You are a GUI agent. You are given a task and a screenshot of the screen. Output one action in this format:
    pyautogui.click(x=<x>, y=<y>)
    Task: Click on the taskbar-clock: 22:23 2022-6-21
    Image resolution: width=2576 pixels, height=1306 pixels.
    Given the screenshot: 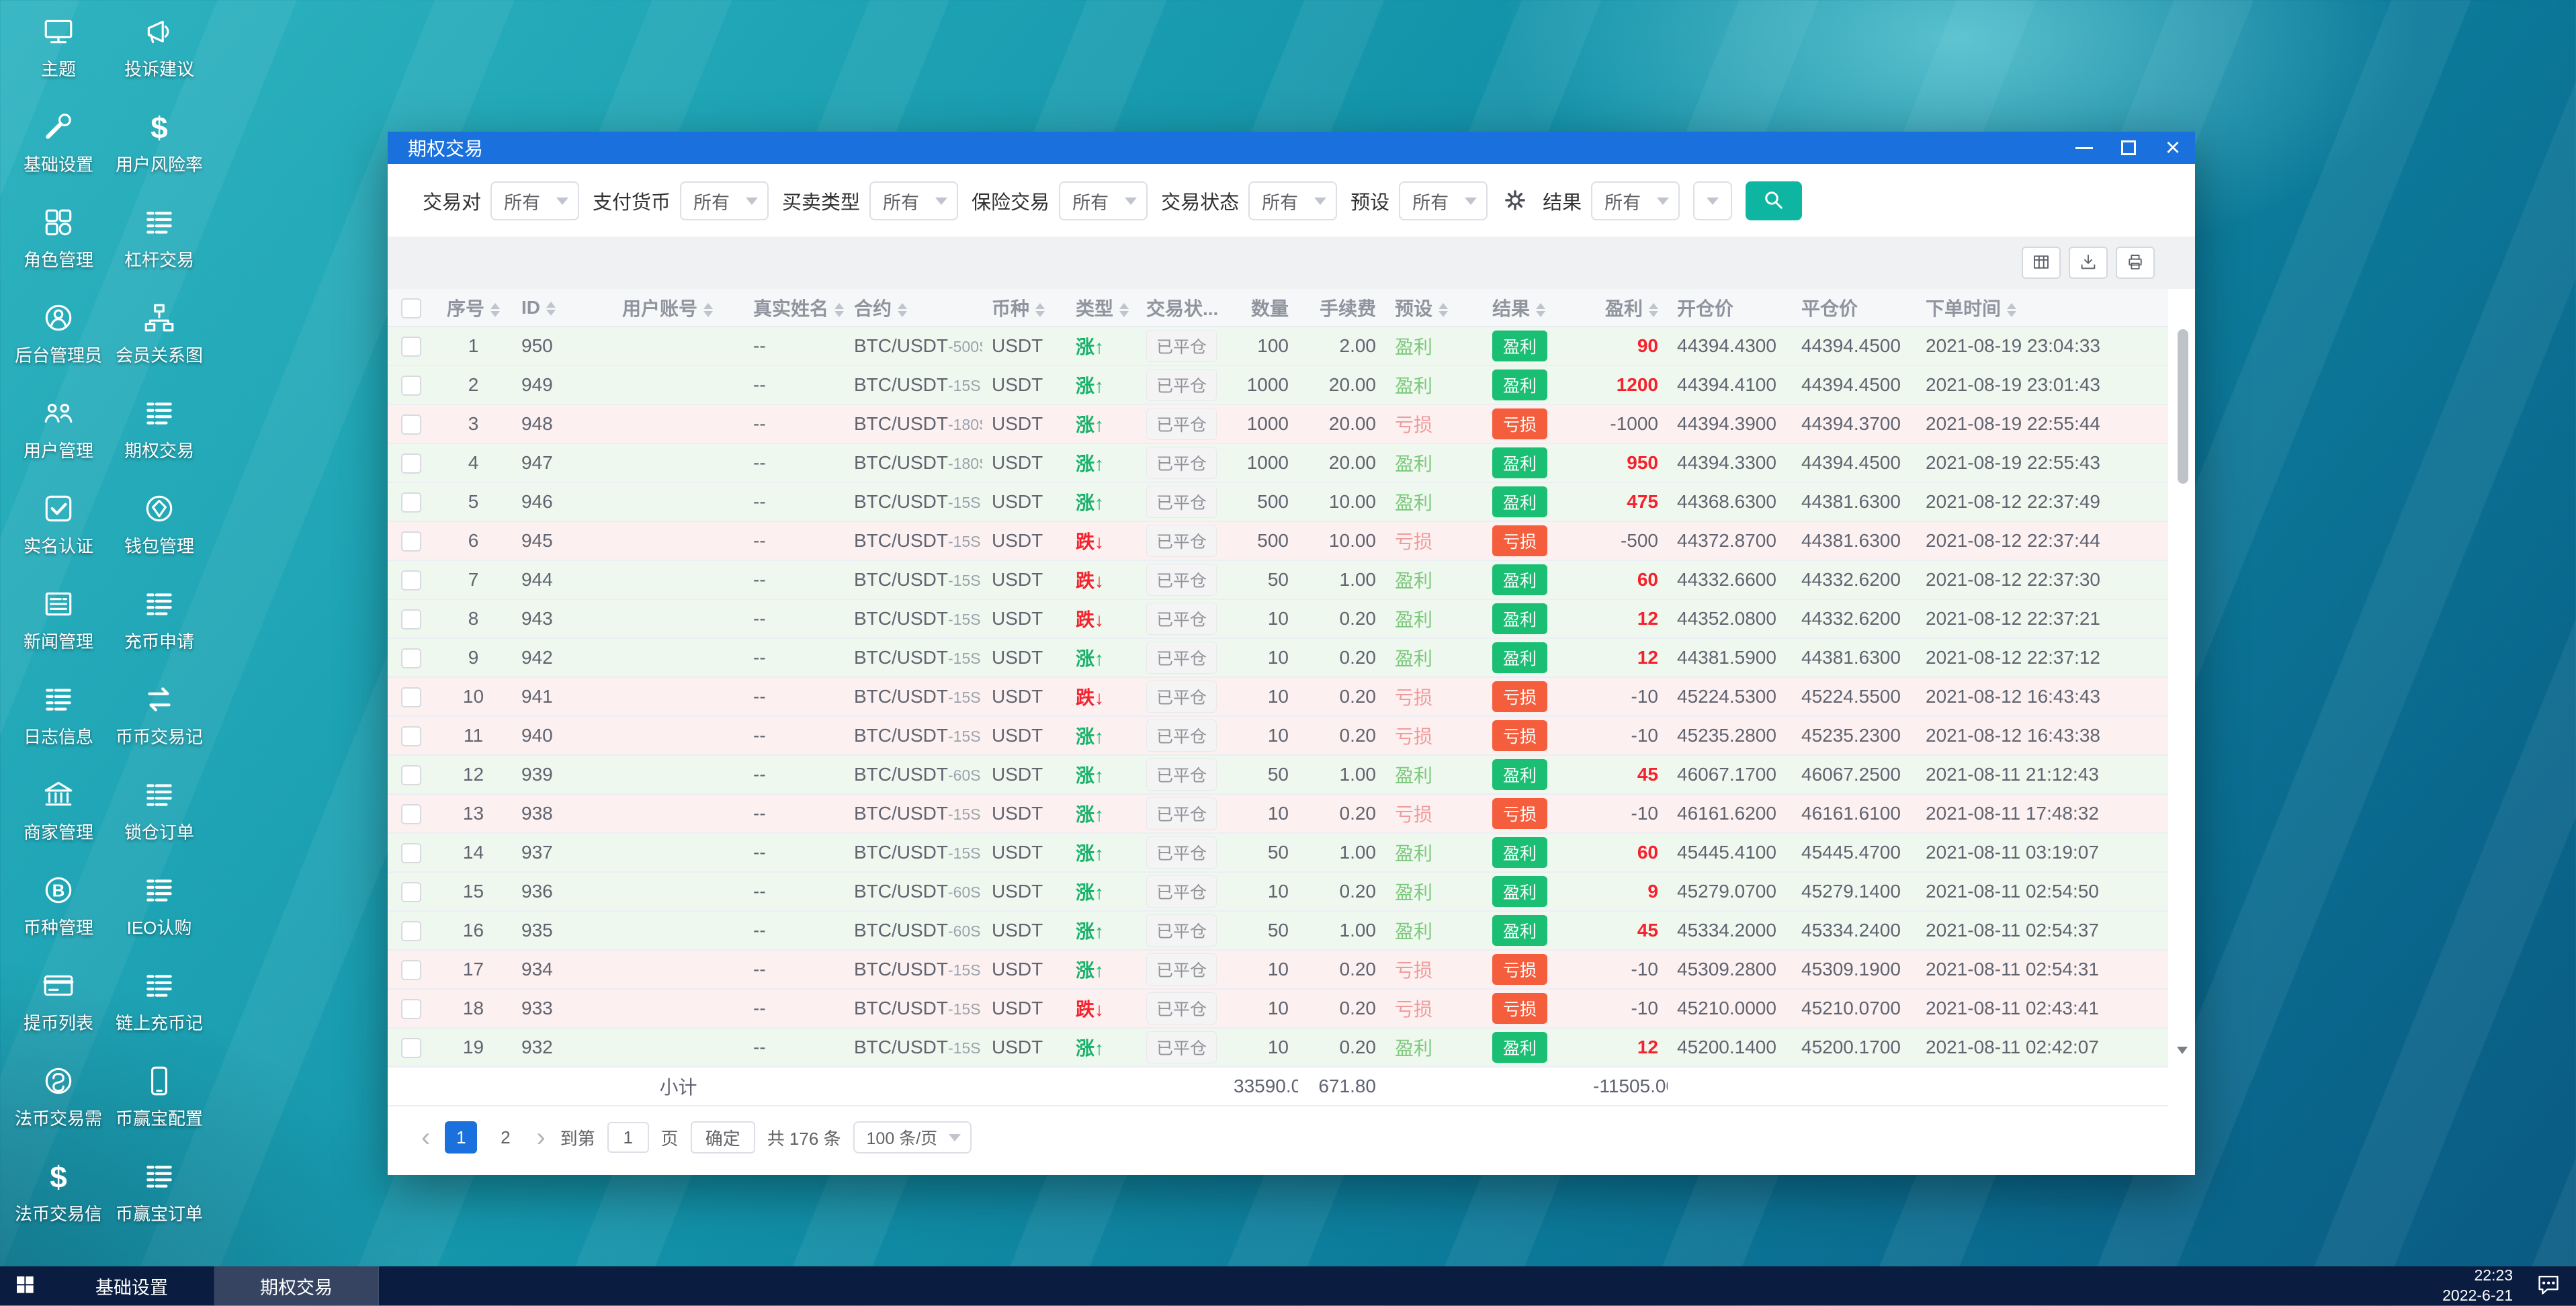 What is the action you would take?
    pyautogui.click(x=2477, y=1286)
    